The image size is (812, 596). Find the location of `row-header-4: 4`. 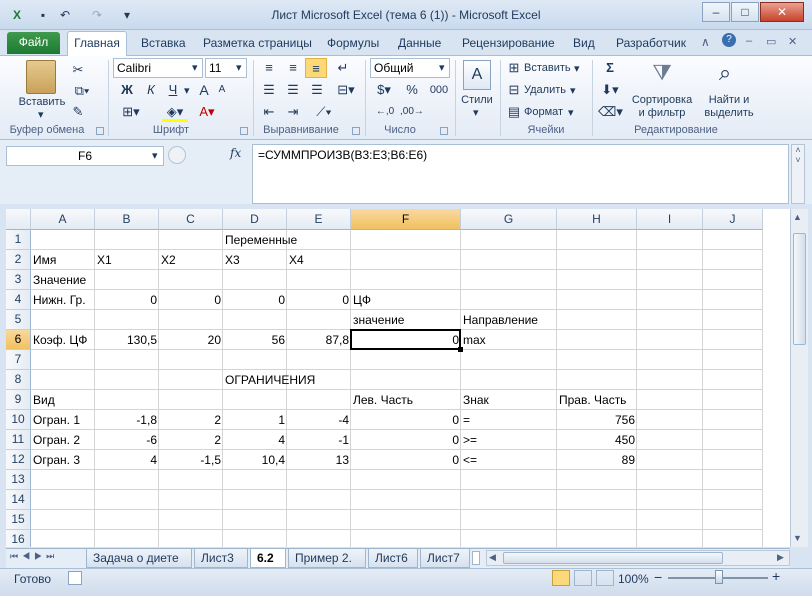

row-header-4: 4 is located at coordinates (18, 300).